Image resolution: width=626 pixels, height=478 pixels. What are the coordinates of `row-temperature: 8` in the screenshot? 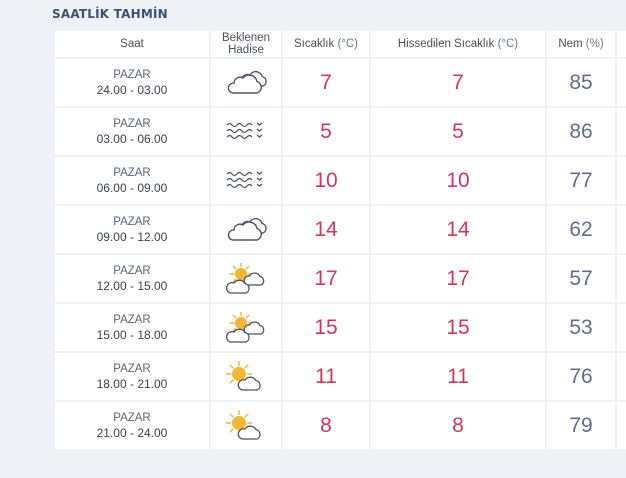 It's located at (326, 425).